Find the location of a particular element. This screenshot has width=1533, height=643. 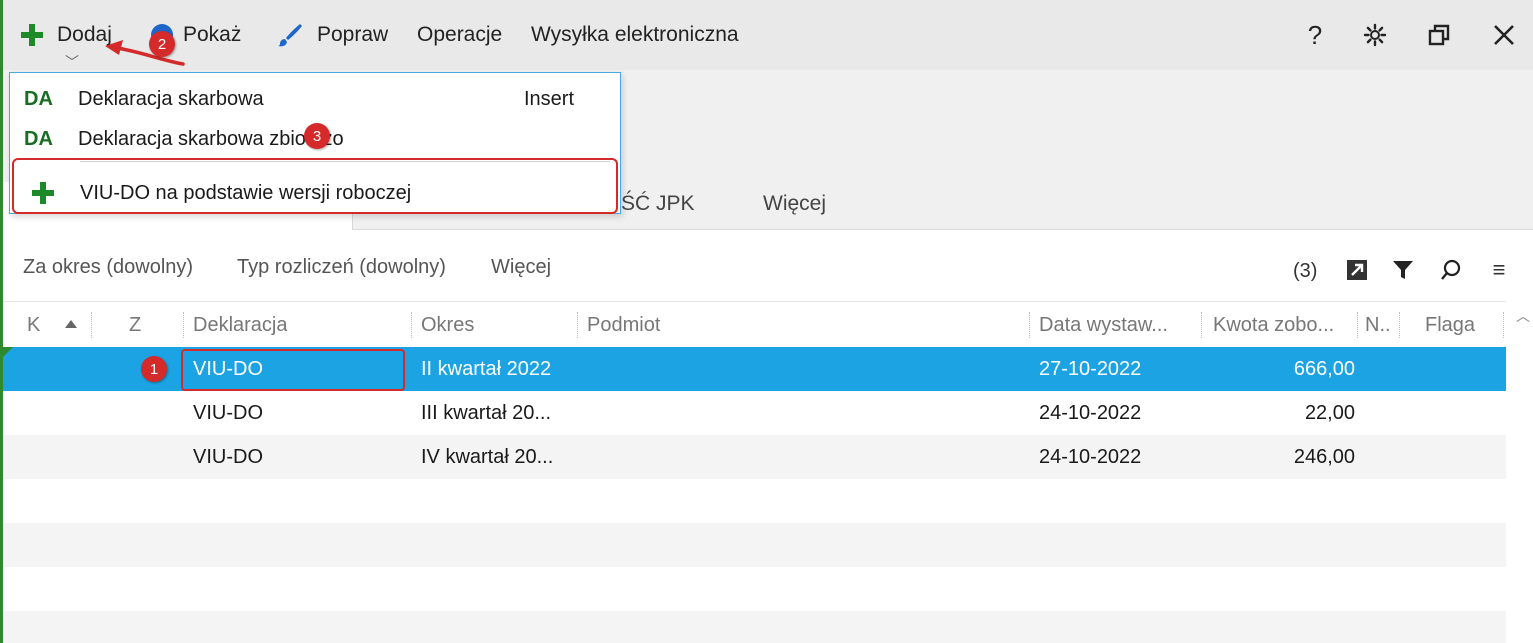

cell-period: II kwartał 2022 is located at coordinates (486, 369).